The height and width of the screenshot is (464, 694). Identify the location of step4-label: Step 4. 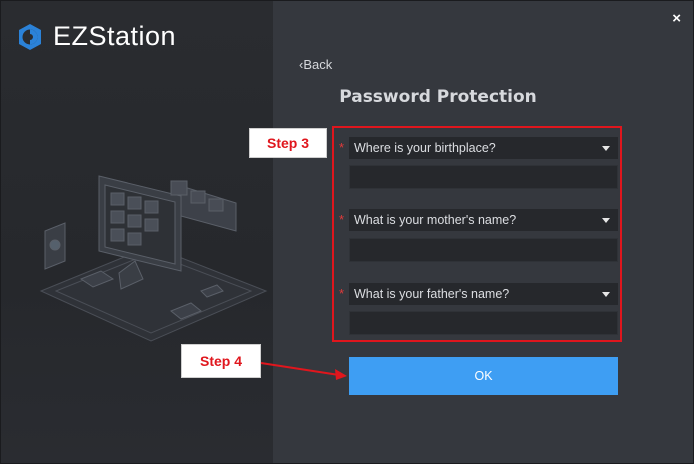
(221, 361).